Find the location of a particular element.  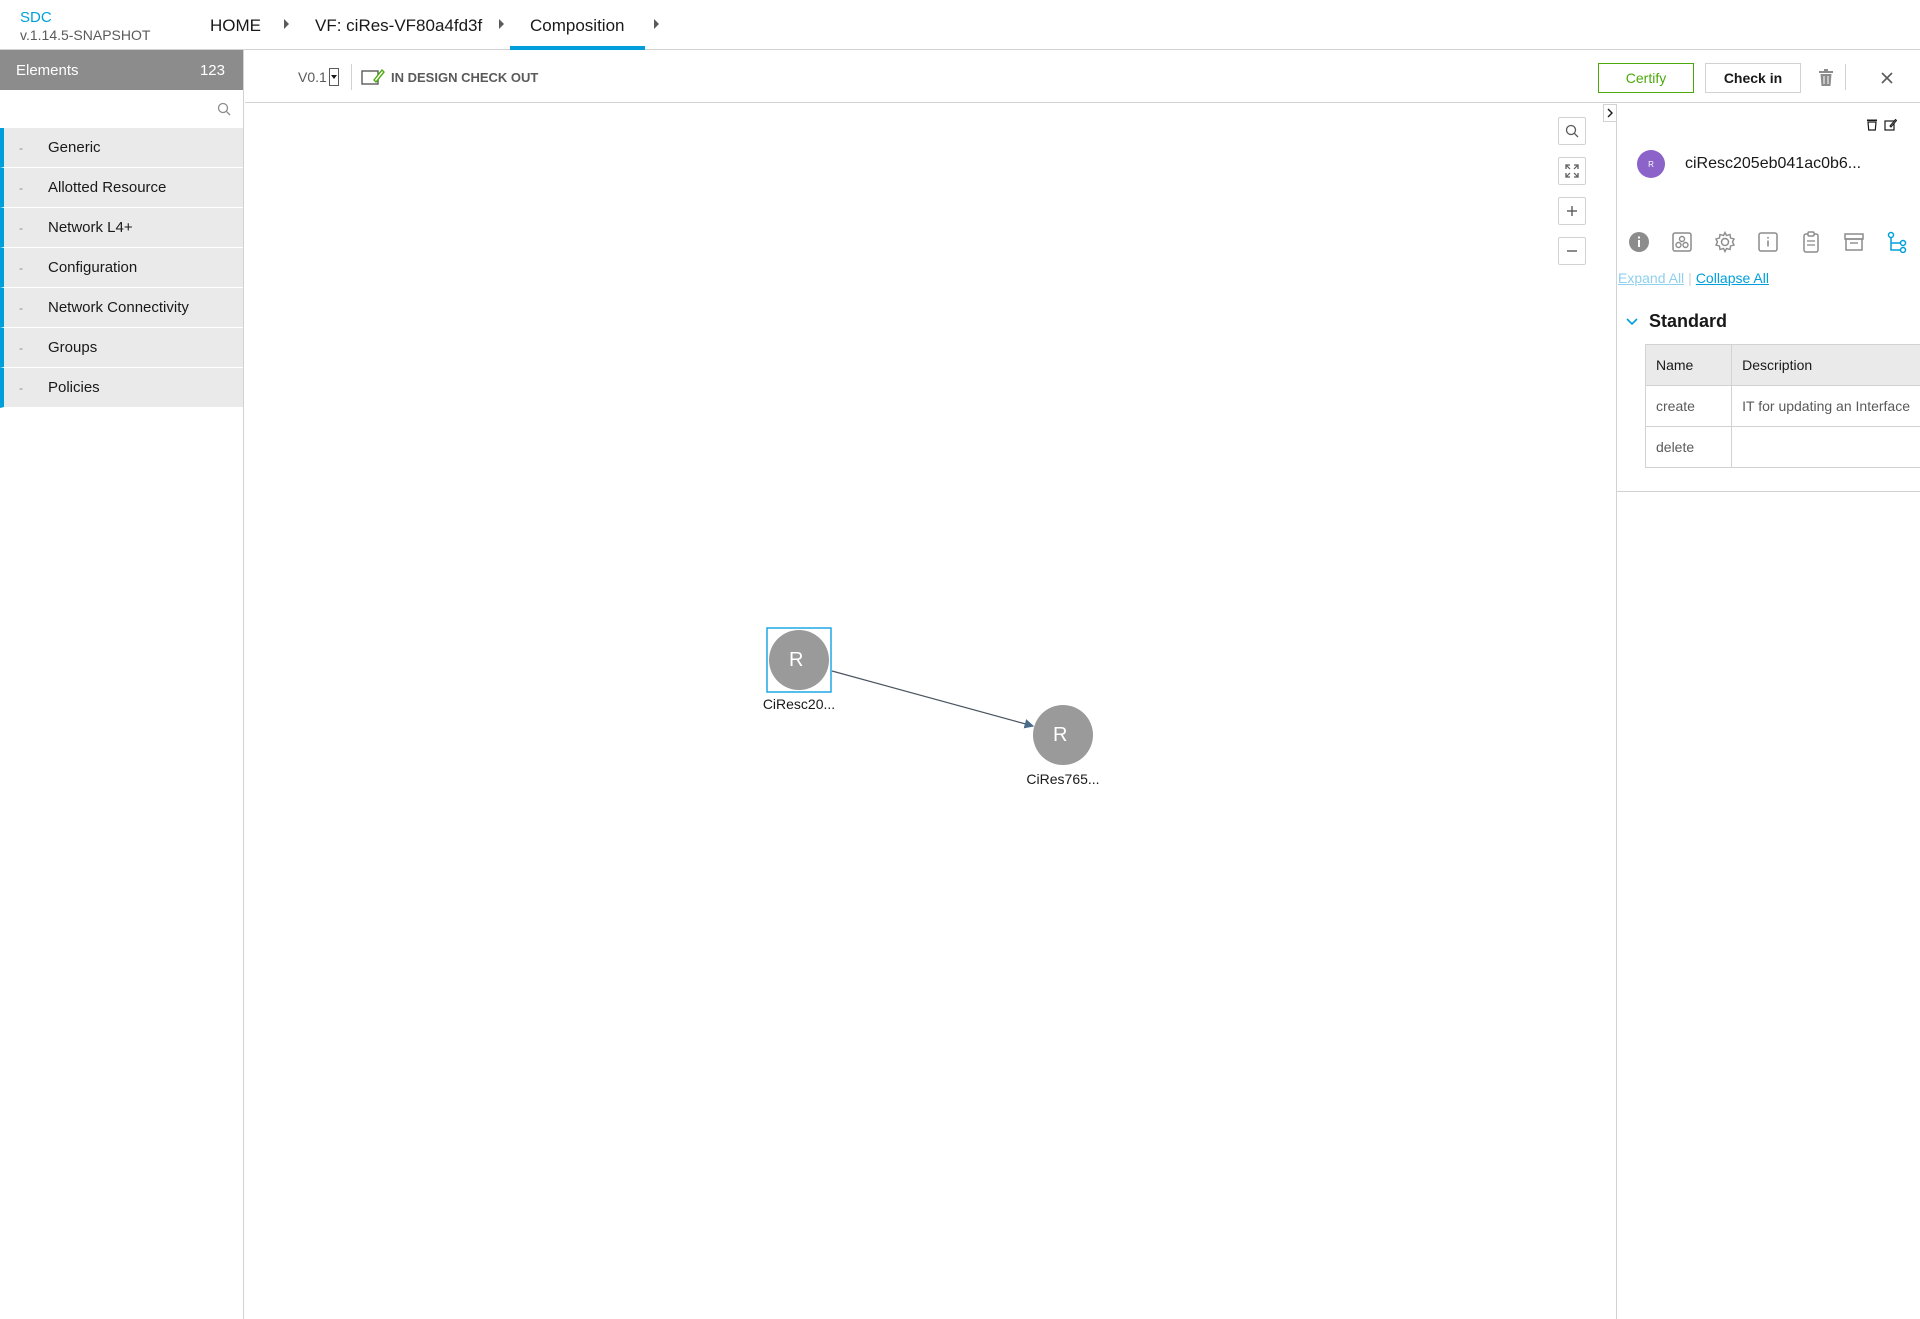

lifecycle-status: IN DESIGN CHECK OUT is located at coordinates (449, 77).